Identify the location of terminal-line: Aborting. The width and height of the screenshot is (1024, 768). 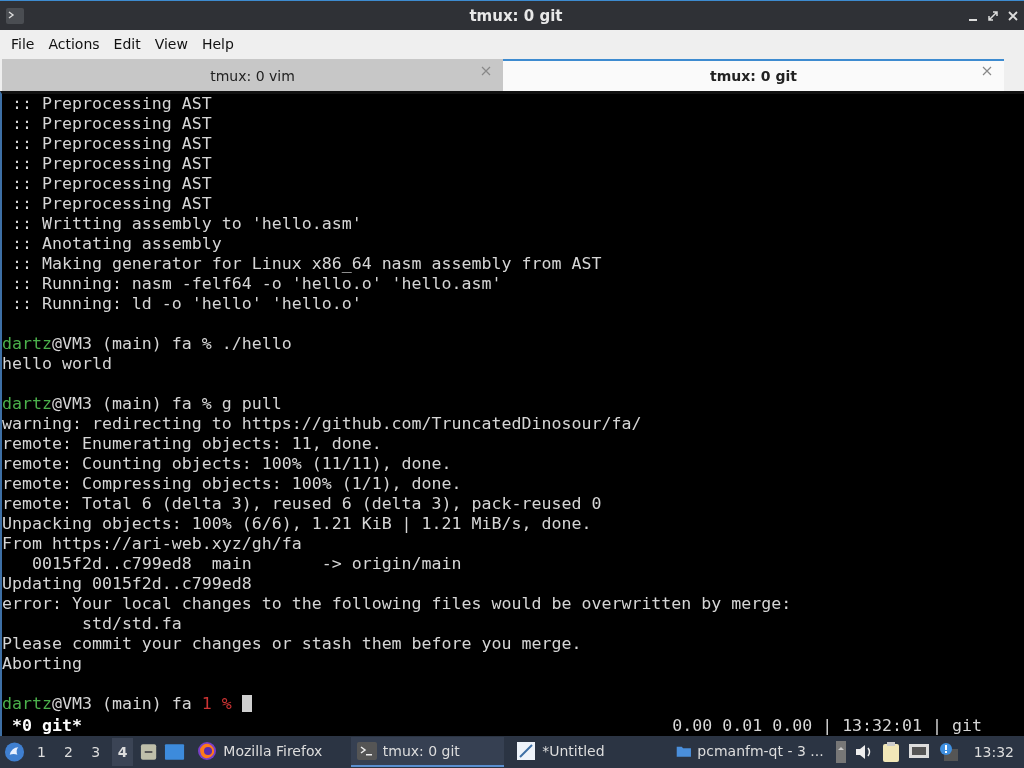
(42, 664).